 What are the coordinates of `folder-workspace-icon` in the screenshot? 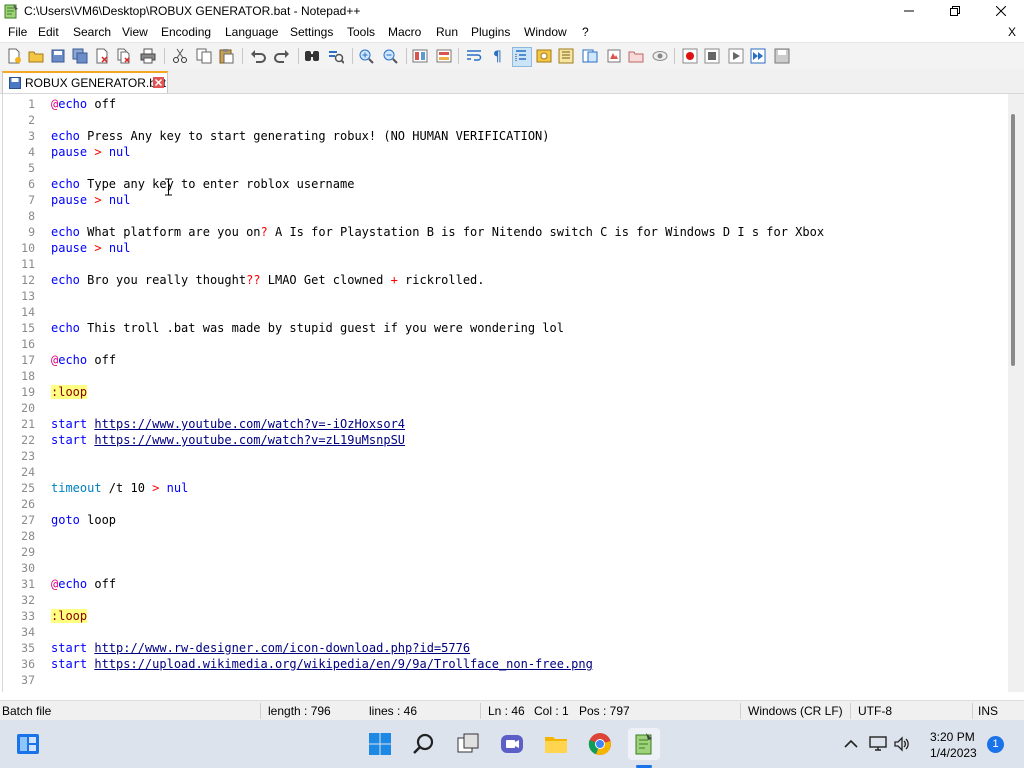 It's located at (614, 56).